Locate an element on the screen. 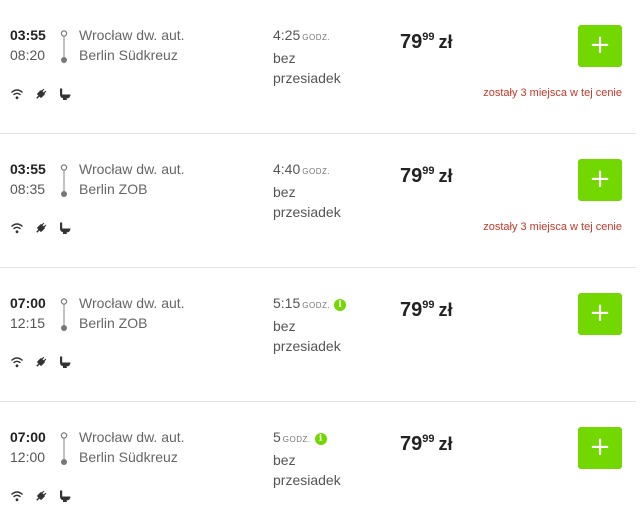 Image resolution: width=640 pixels, height=526 pixels. trip-duration: 4:25 GODZ. bez przesiadek is located at coordinates (328, 56).